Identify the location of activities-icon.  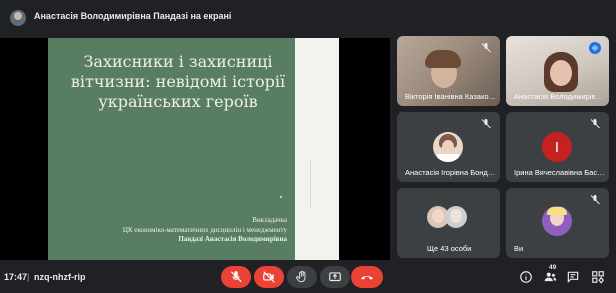
(598, 277).